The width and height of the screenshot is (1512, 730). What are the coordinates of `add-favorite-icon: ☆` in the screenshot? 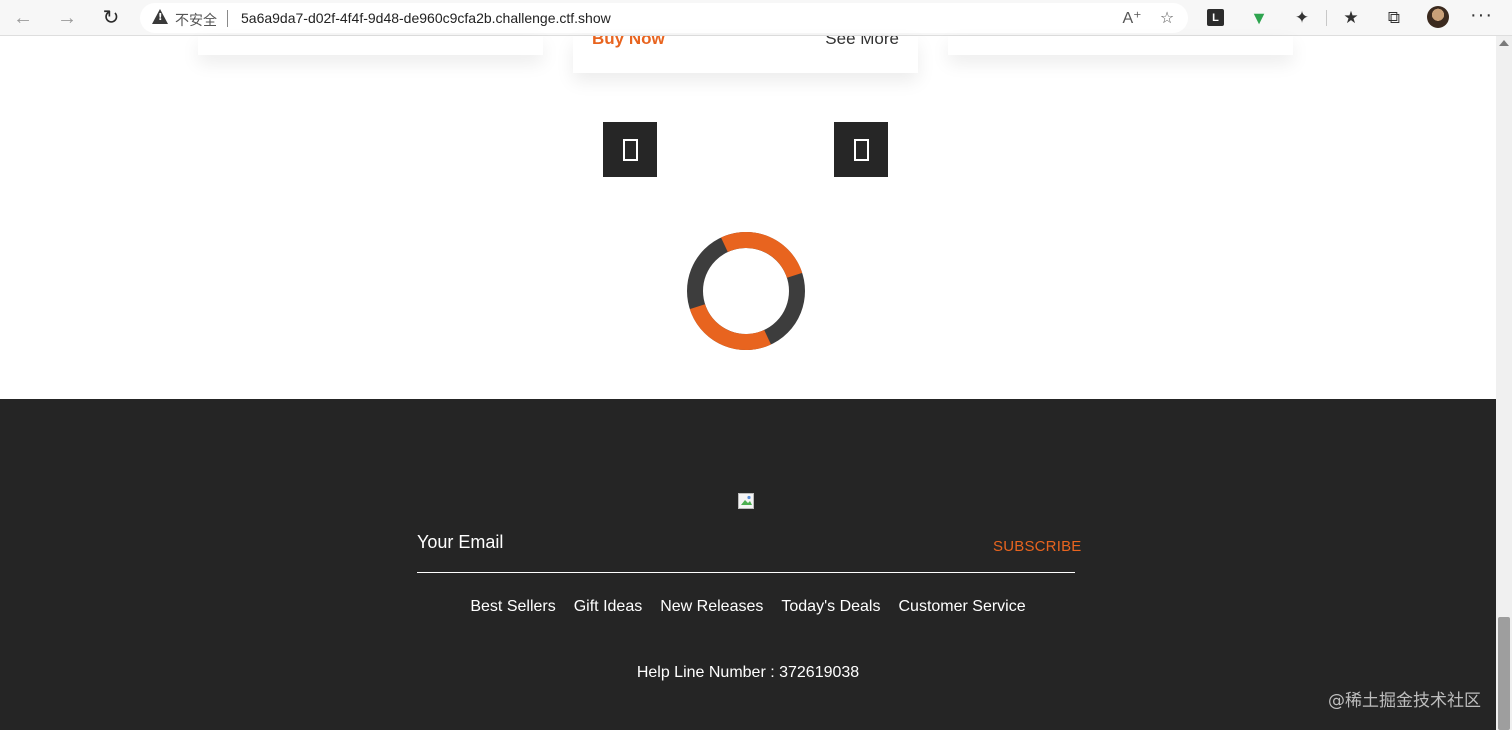 It's located at (1167, 18).